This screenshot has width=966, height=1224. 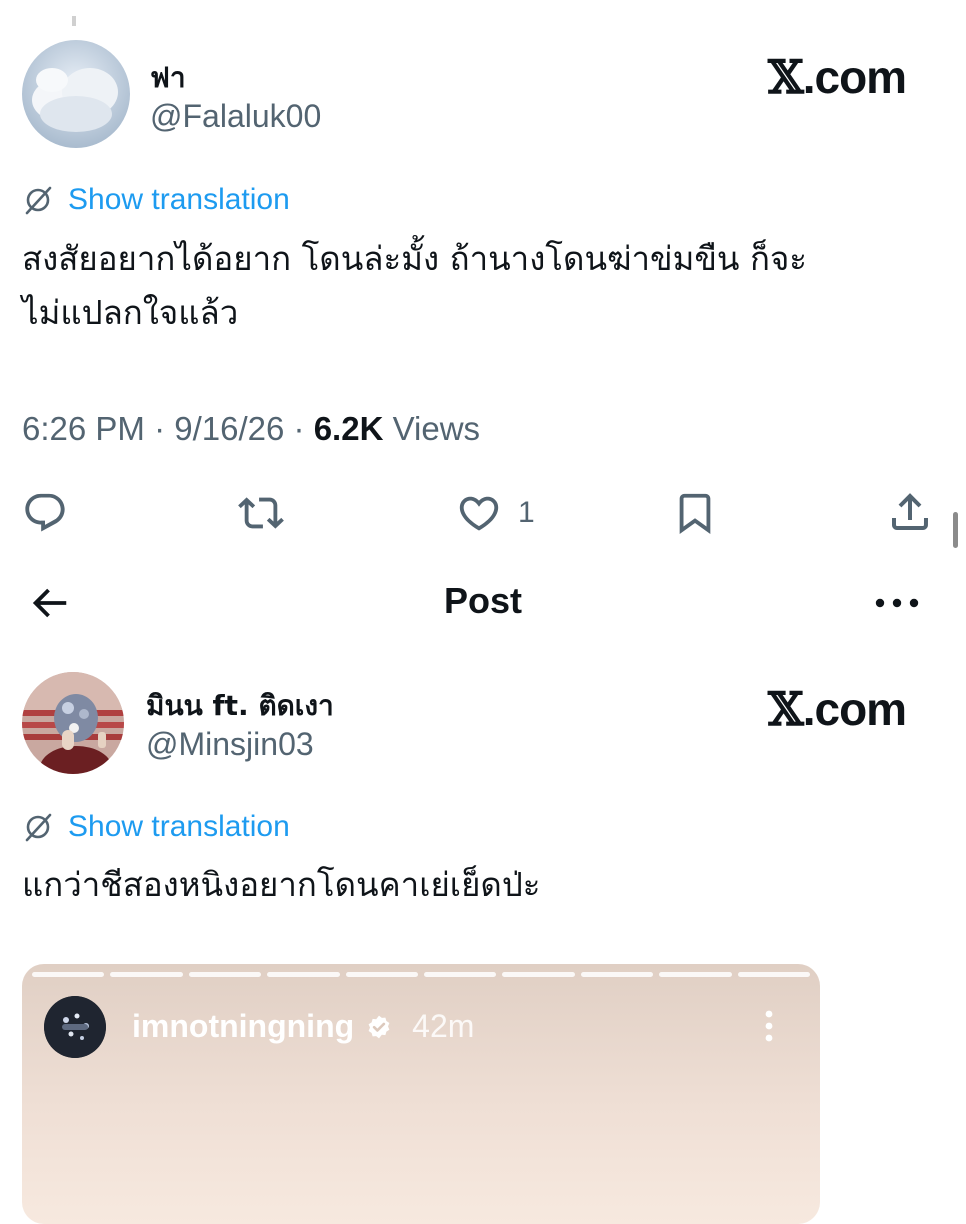 I want to click on story-username: imnotningning, so click(x=243, y=1026).